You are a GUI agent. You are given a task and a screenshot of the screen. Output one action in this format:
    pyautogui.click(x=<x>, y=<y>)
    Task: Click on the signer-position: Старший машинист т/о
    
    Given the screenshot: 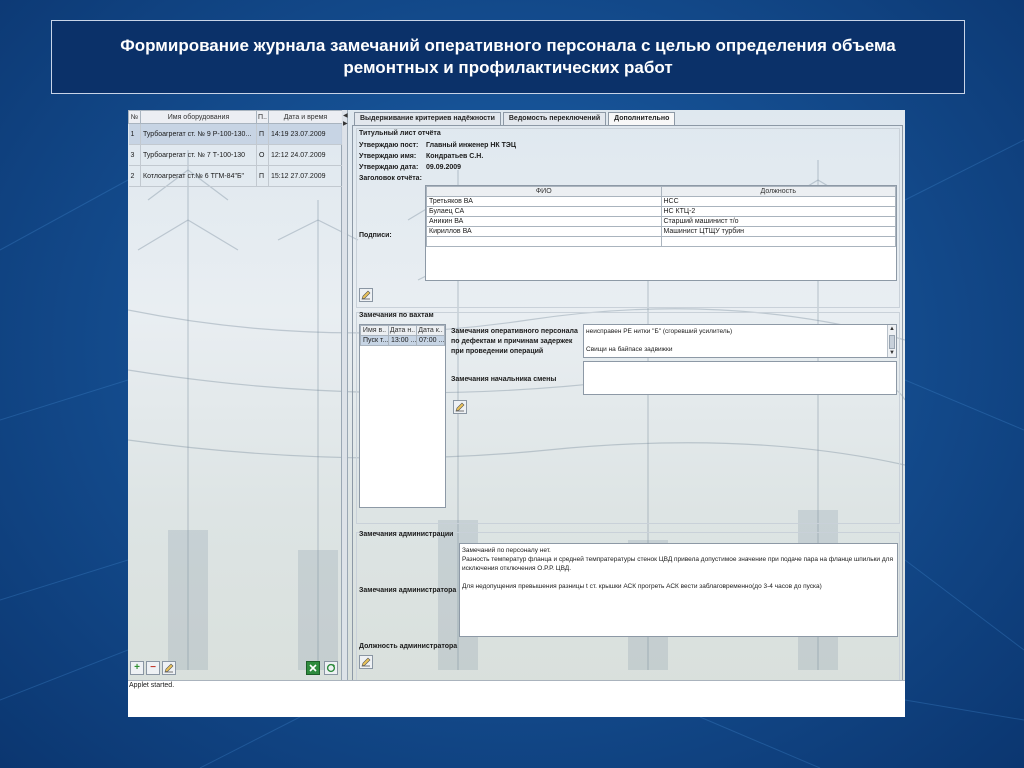 What is the action you would take?
    pyautogui.click(x=778, y=221)
    